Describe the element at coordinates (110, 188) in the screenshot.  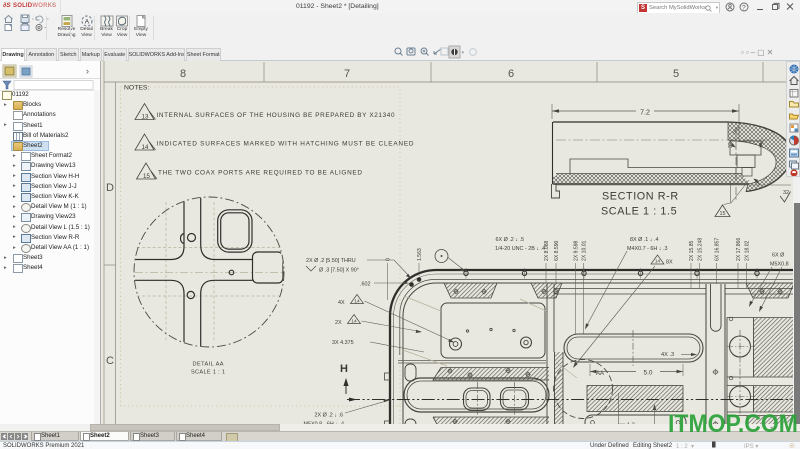
I see `svg-text: D` at that location.